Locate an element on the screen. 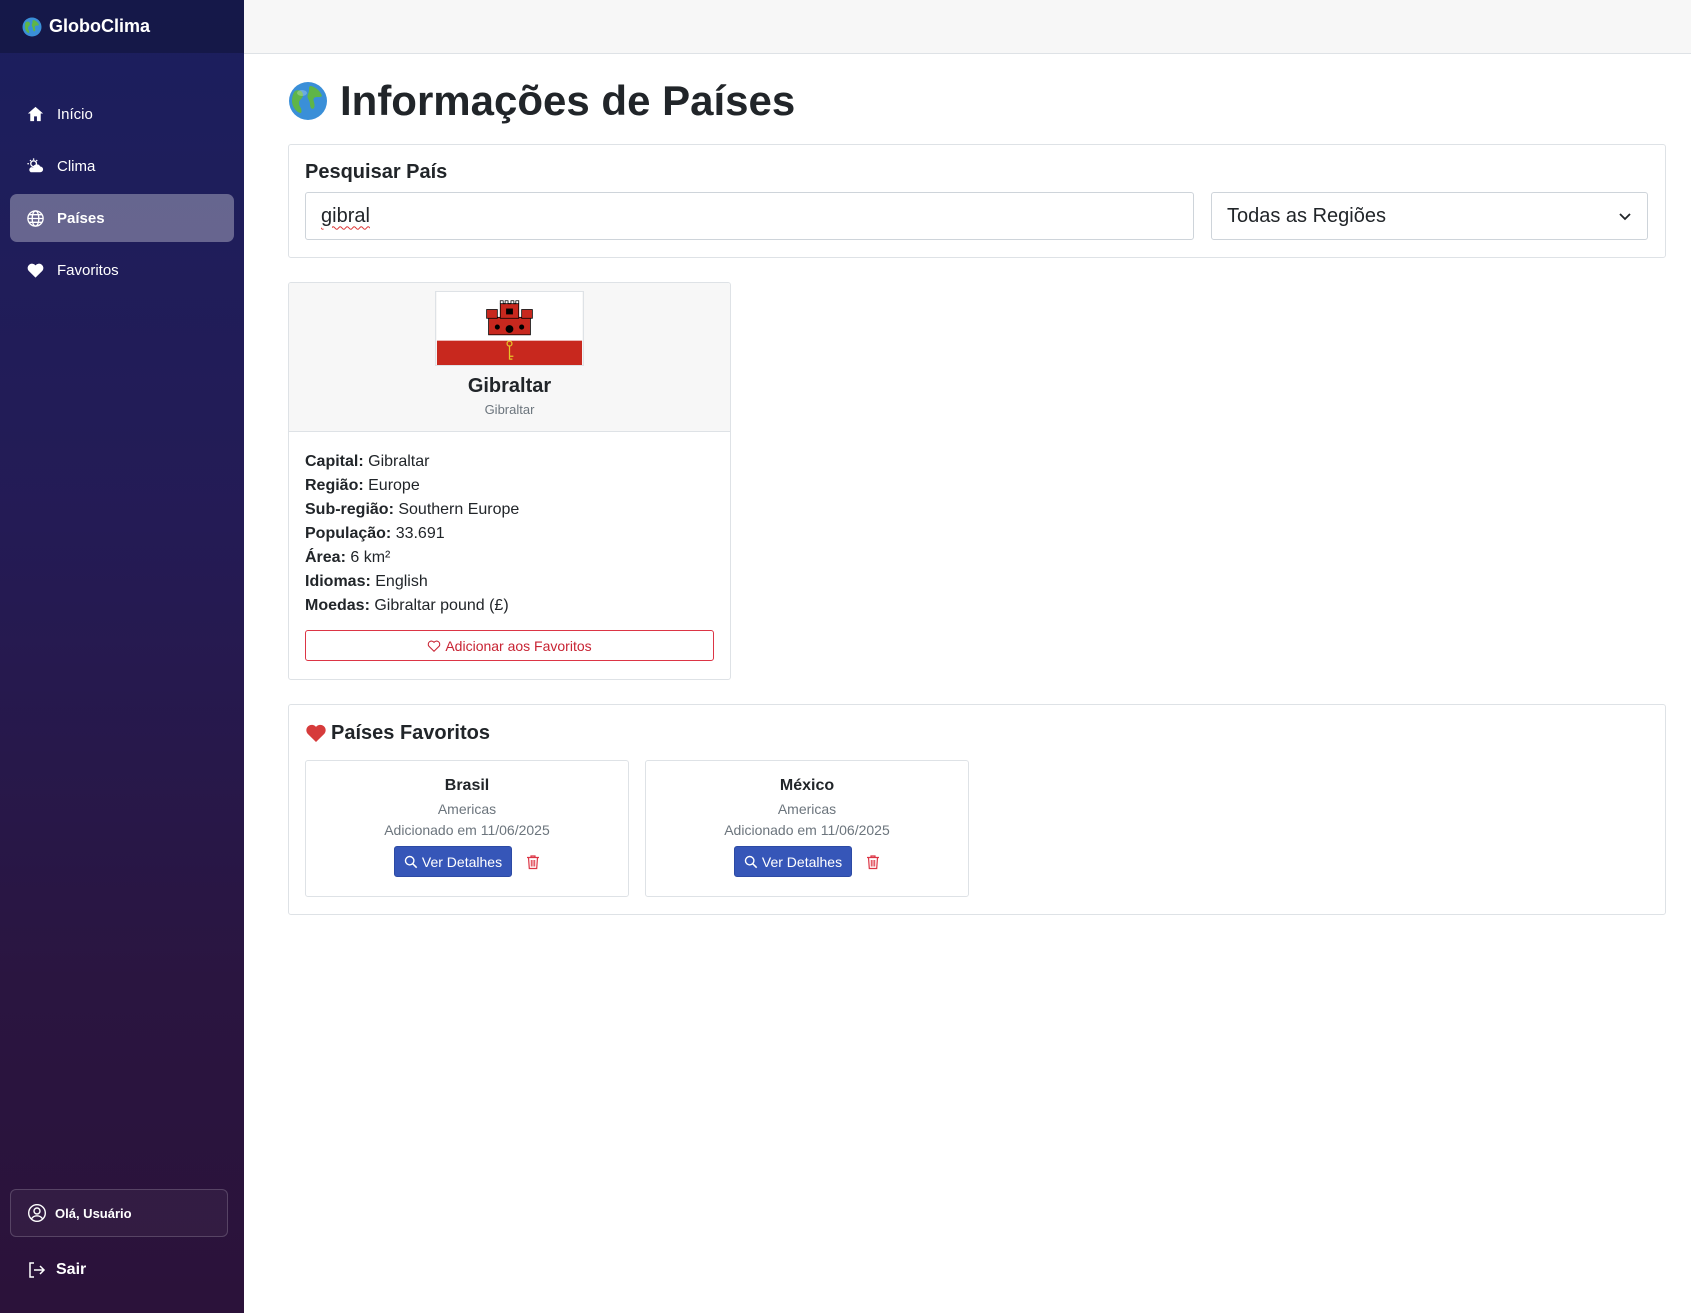  favorites-title-text: Países Favoritos is located at coordinates (410, 732).